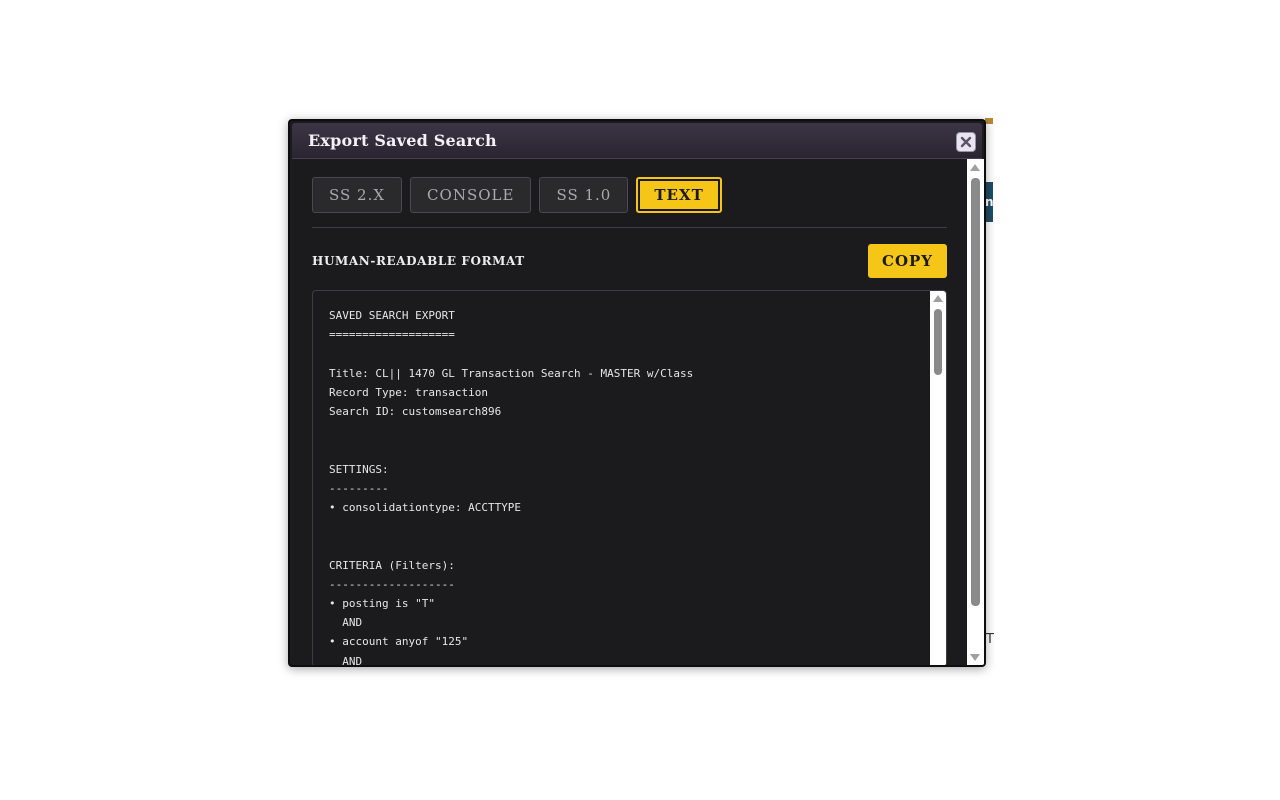 This screenshot has width=1280, height=800. I want to click on text-area-scrollbar, so click(938, 478).